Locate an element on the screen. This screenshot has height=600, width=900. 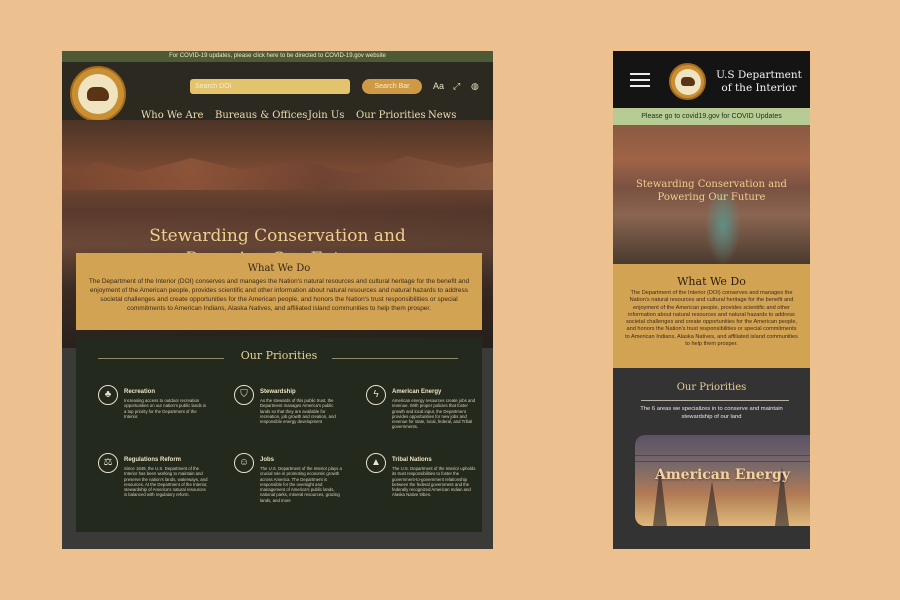
scales-icon: ⚖ is located at coordinates (108, 463).